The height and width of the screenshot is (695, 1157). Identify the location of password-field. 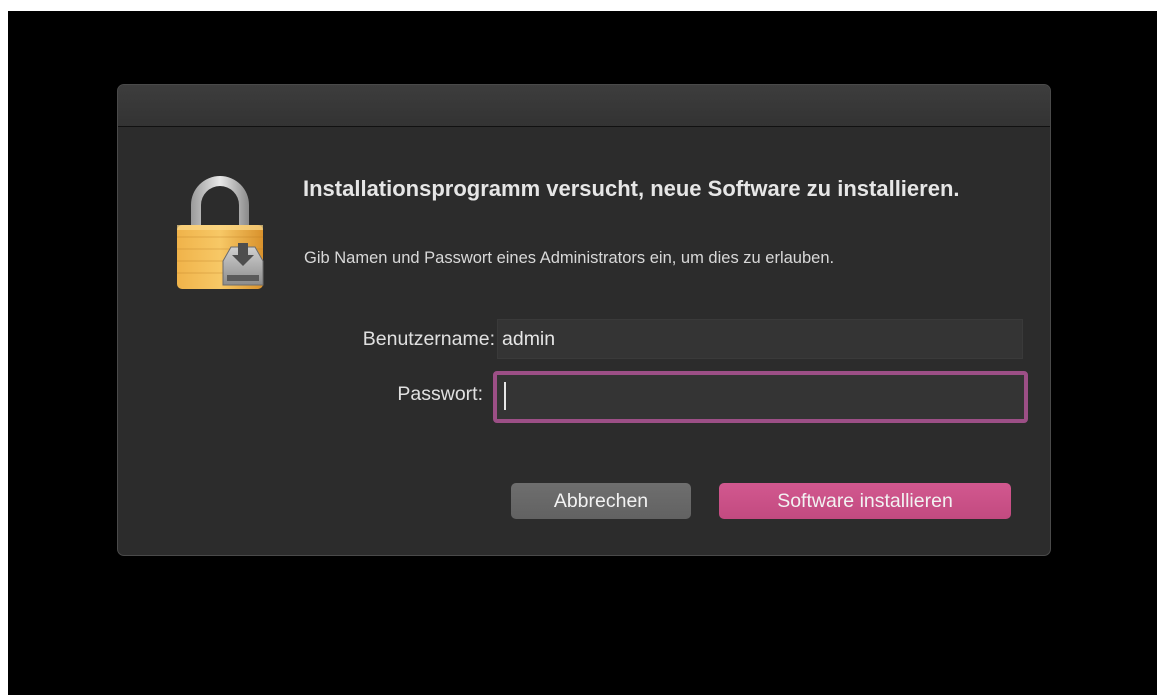
(760, 397).